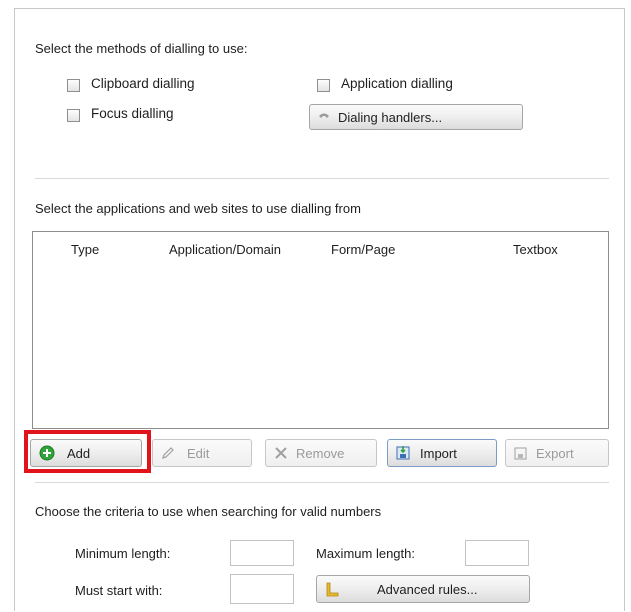 This screenshot has width=631, height=612. Describe the element at coordinates (365, 553) in the screenshot. I see `maximum-length-label: Maximum length:` at that location.